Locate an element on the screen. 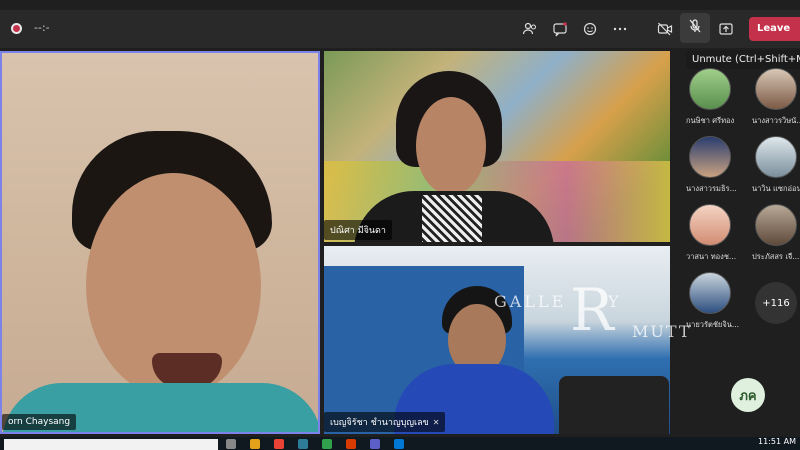 This screenshot has height=450, width=800. mic-toggle-button is located at coordinates (695, 28).